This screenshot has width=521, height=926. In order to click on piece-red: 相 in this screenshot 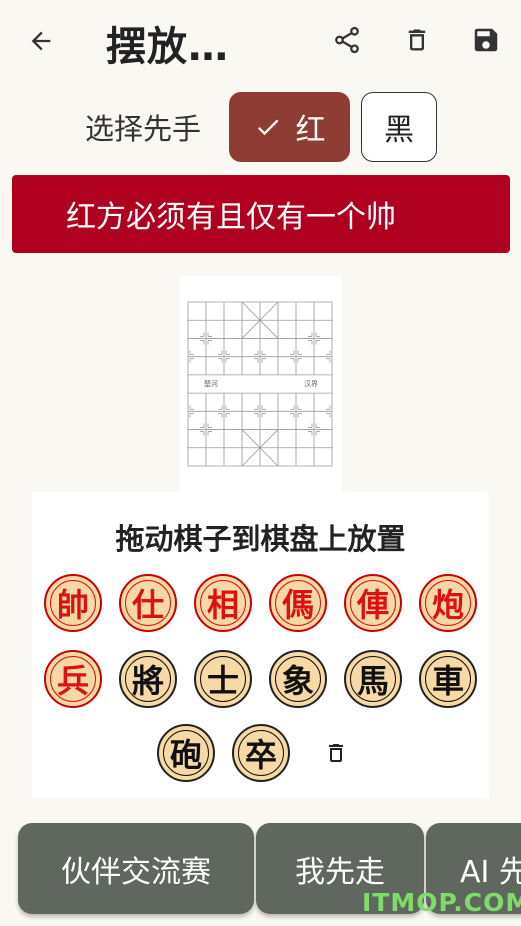, I will do `click(223, 603)`.